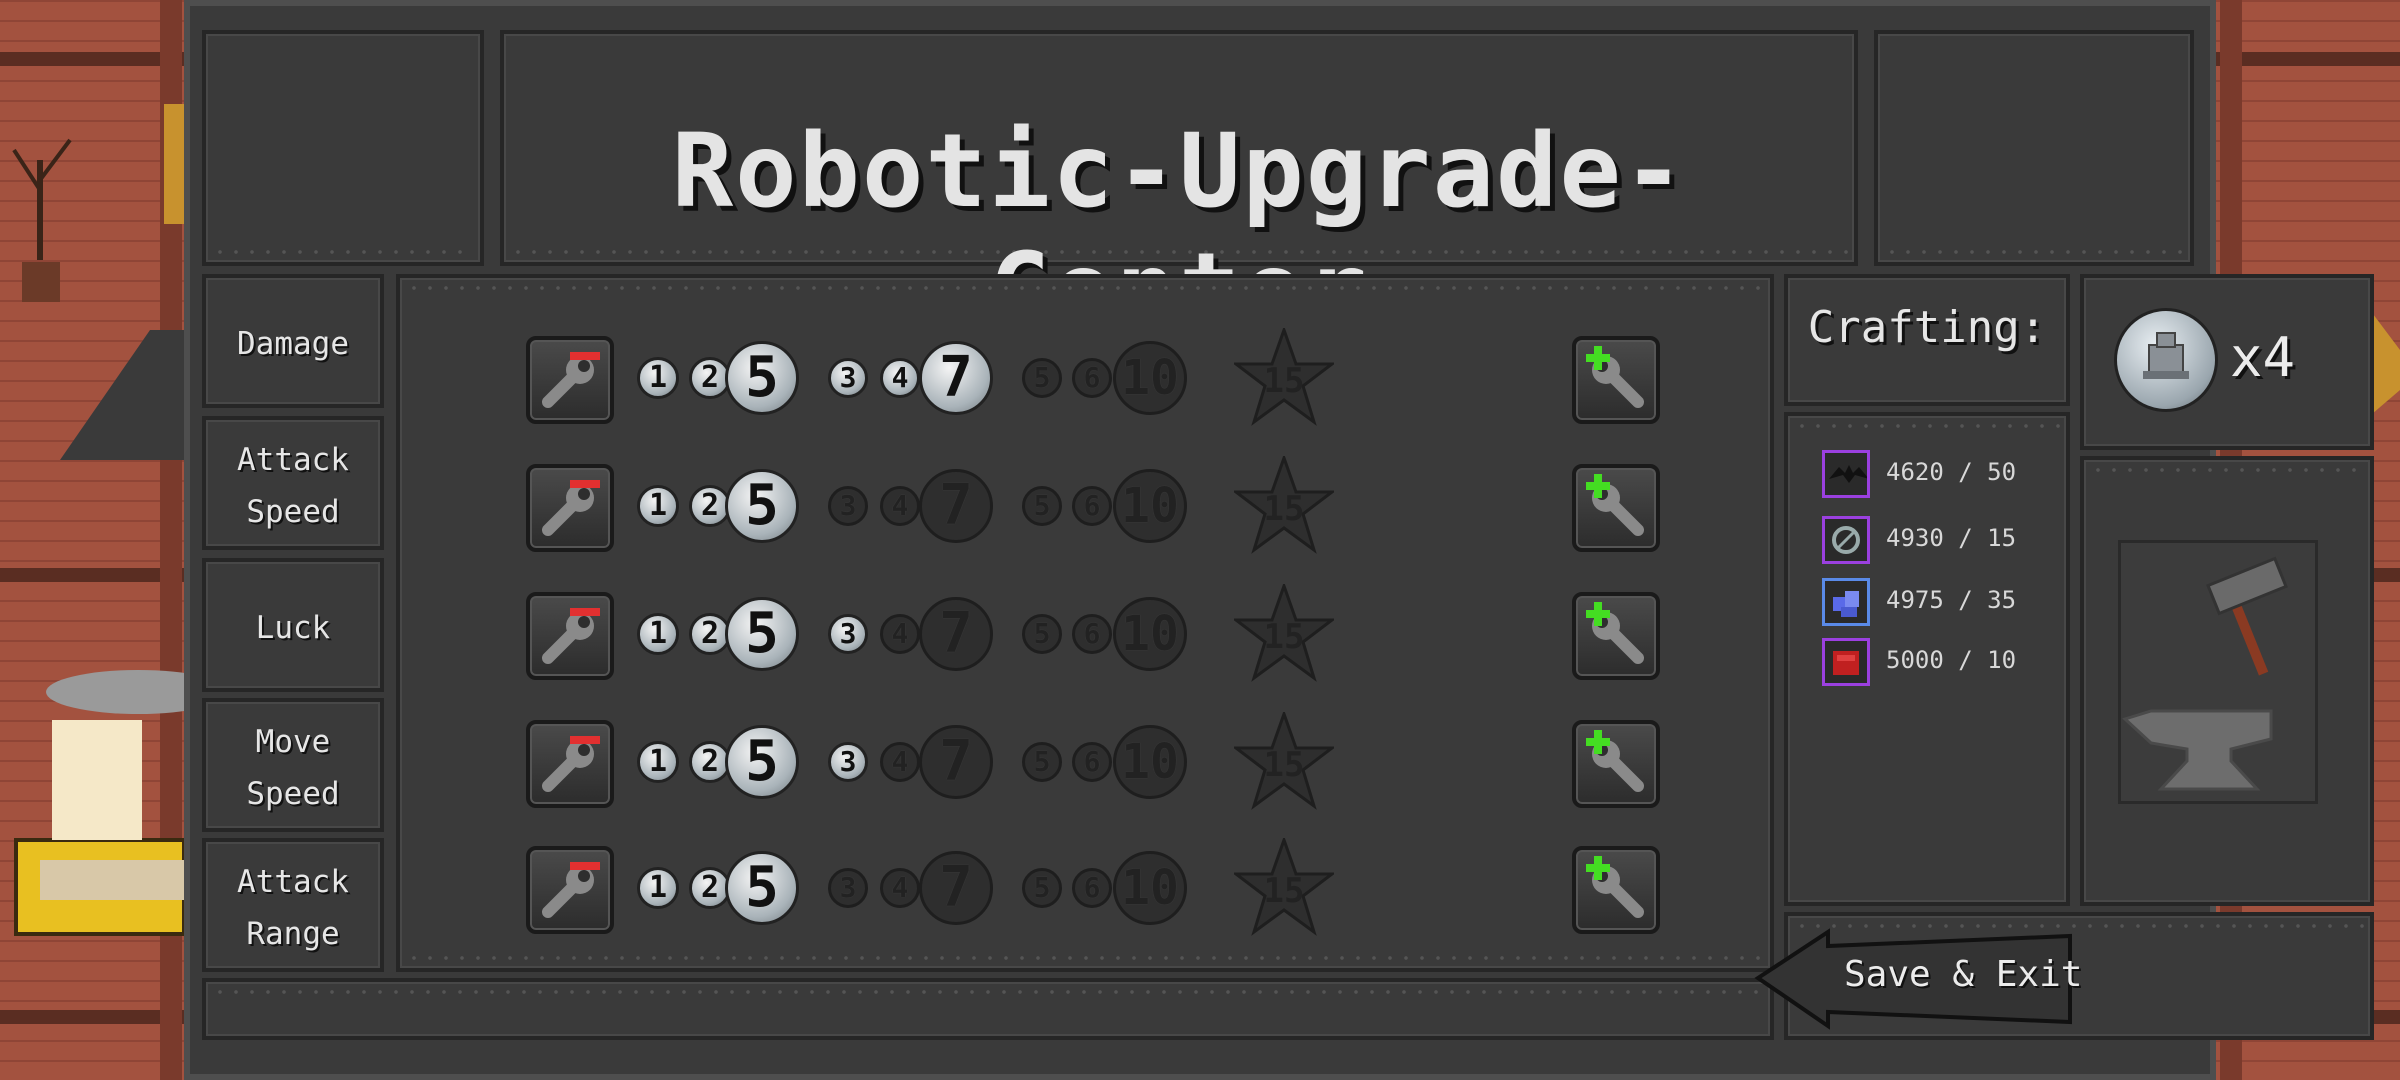 This screenshot has width=2400, height=1080. I want to click on anvil-box, so click(2227, 681).